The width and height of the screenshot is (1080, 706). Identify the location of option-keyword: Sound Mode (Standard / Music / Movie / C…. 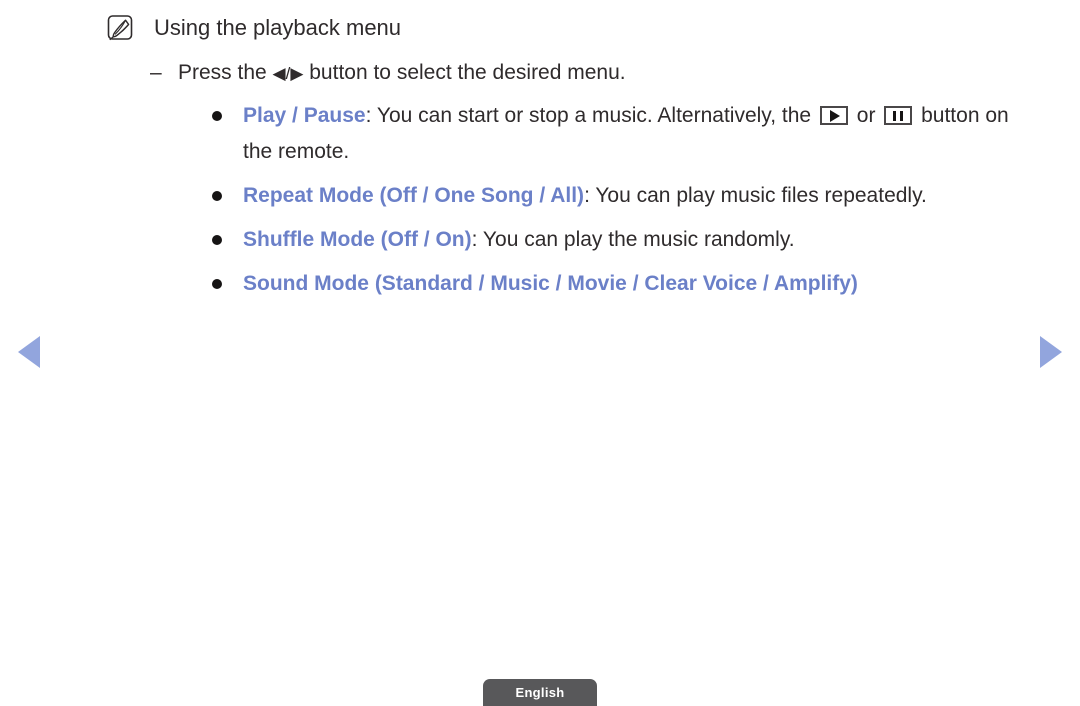
(550, 283).